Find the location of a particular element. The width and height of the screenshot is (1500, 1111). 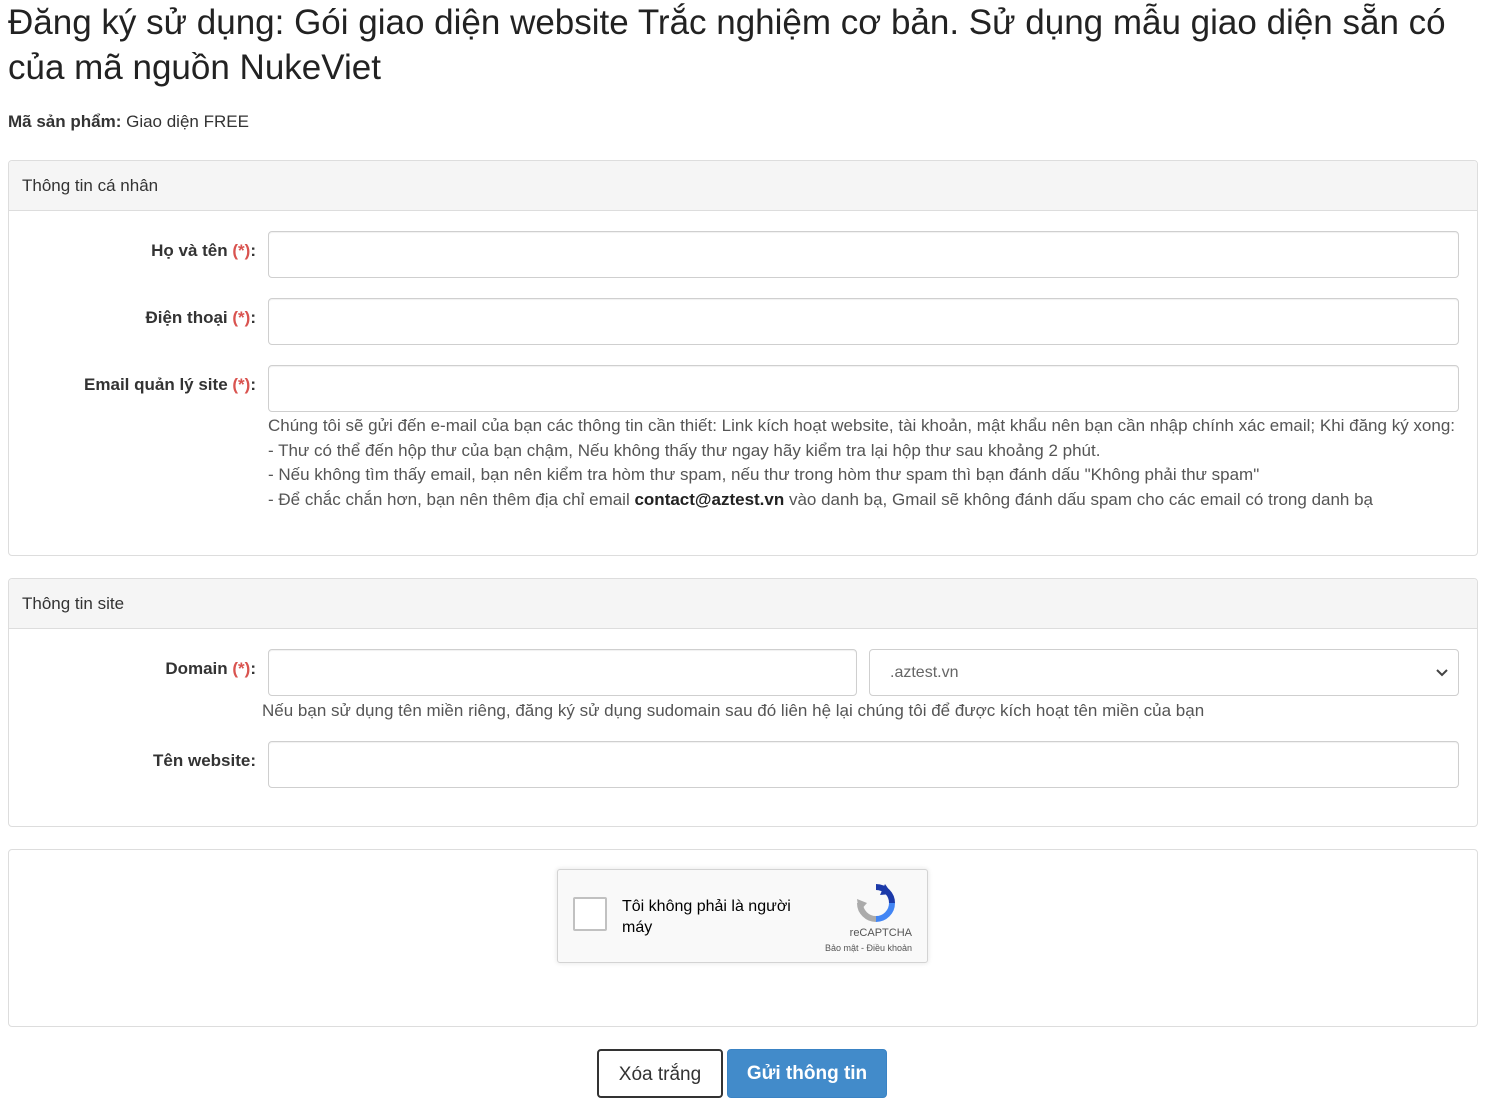

chevron-down-icon is located at coordinates (1442, 672).